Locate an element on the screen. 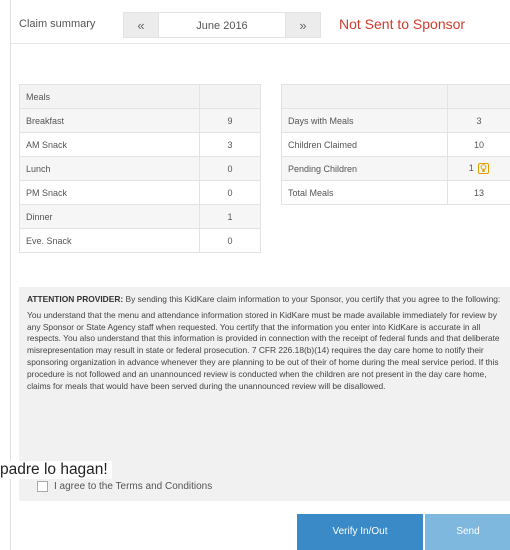 Image resolution: width=510 pixels, height=550 pixels. terms-agreement: I agree to the Terms and Conditions is located at coordinates (124, 486).